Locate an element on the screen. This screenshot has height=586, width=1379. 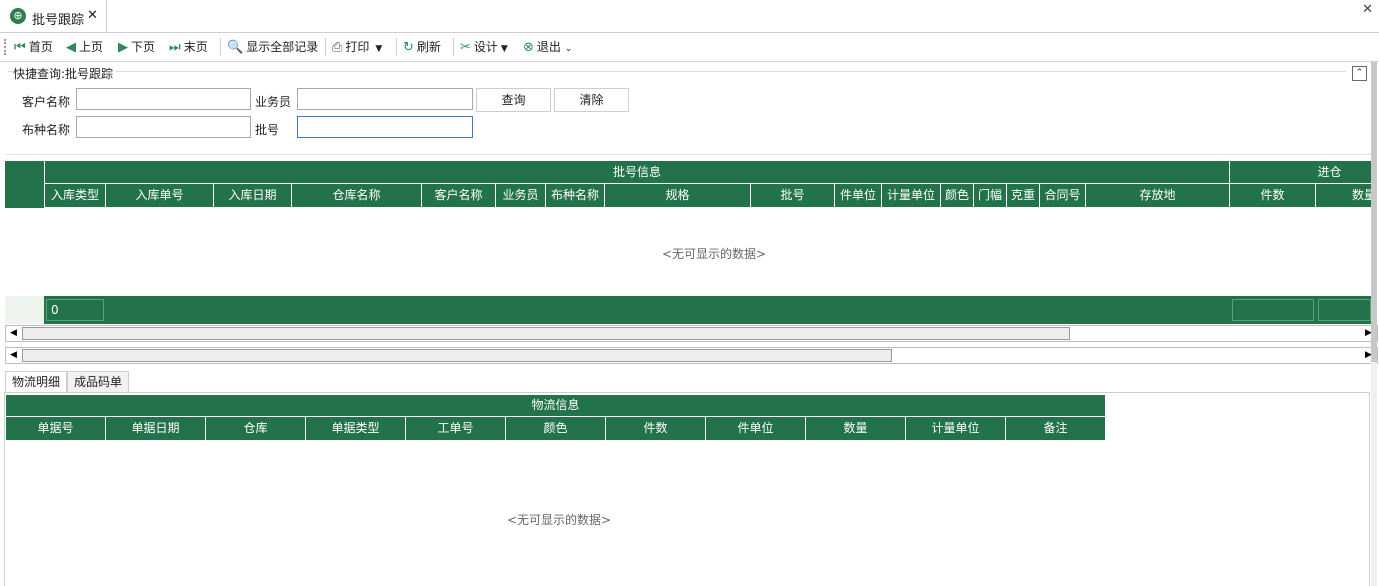
chevron-down-icon: ⌄ is located at coordinates (568, 49).